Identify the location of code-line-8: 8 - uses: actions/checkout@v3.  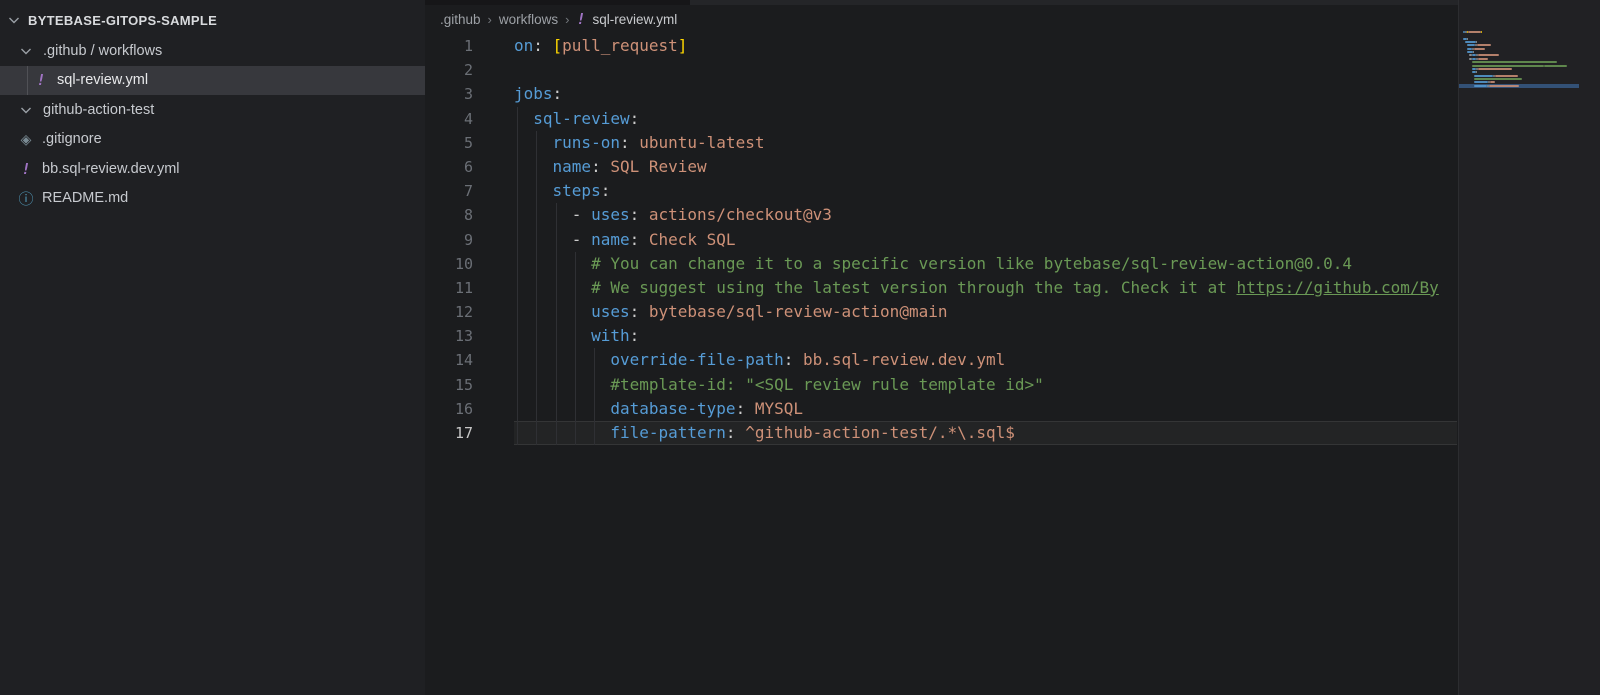
(941, 215).